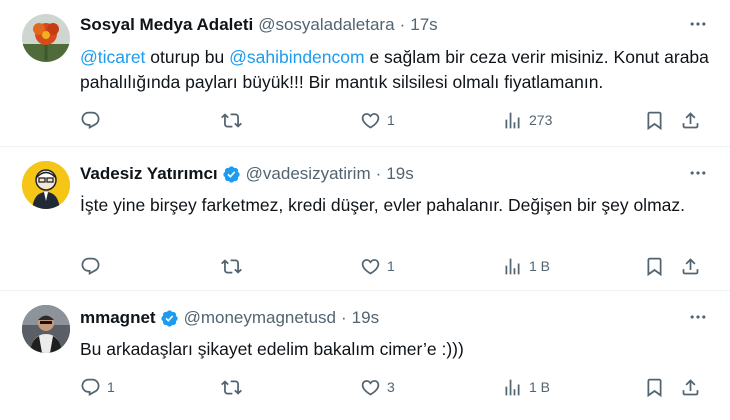  I want to click on mention-link: @sahibindencom, so click(296, 57).